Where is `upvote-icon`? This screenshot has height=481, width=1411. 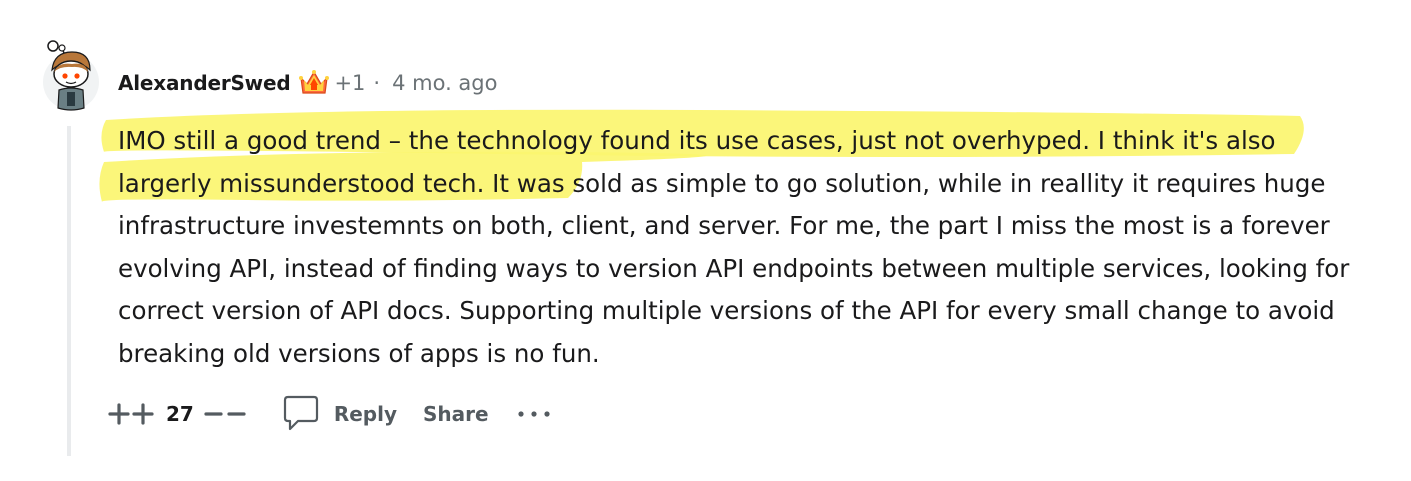 upvote-icon is located at coordinates (131, 414).